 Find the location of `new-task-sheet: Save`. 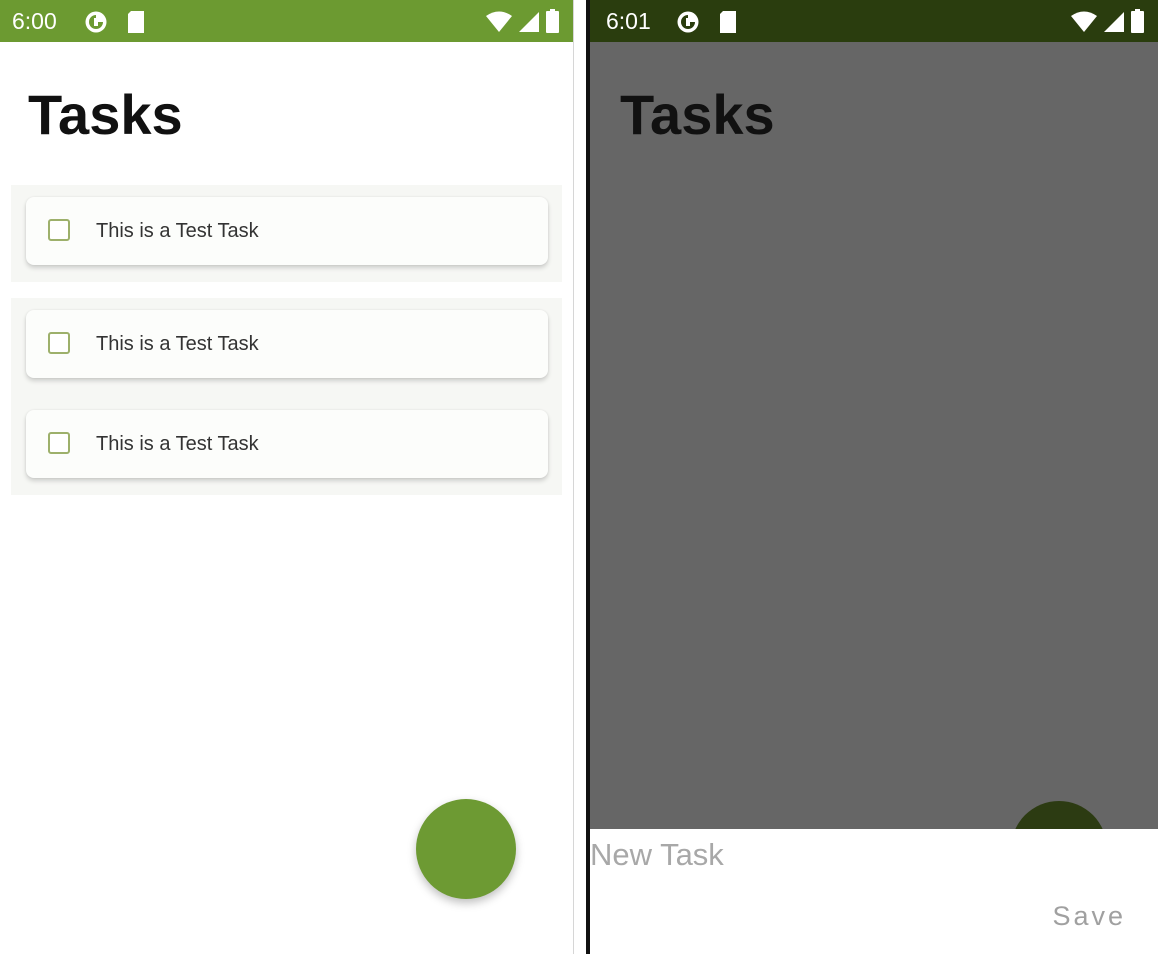

new-task-sheet: Save is located at coordinates (874, 891).